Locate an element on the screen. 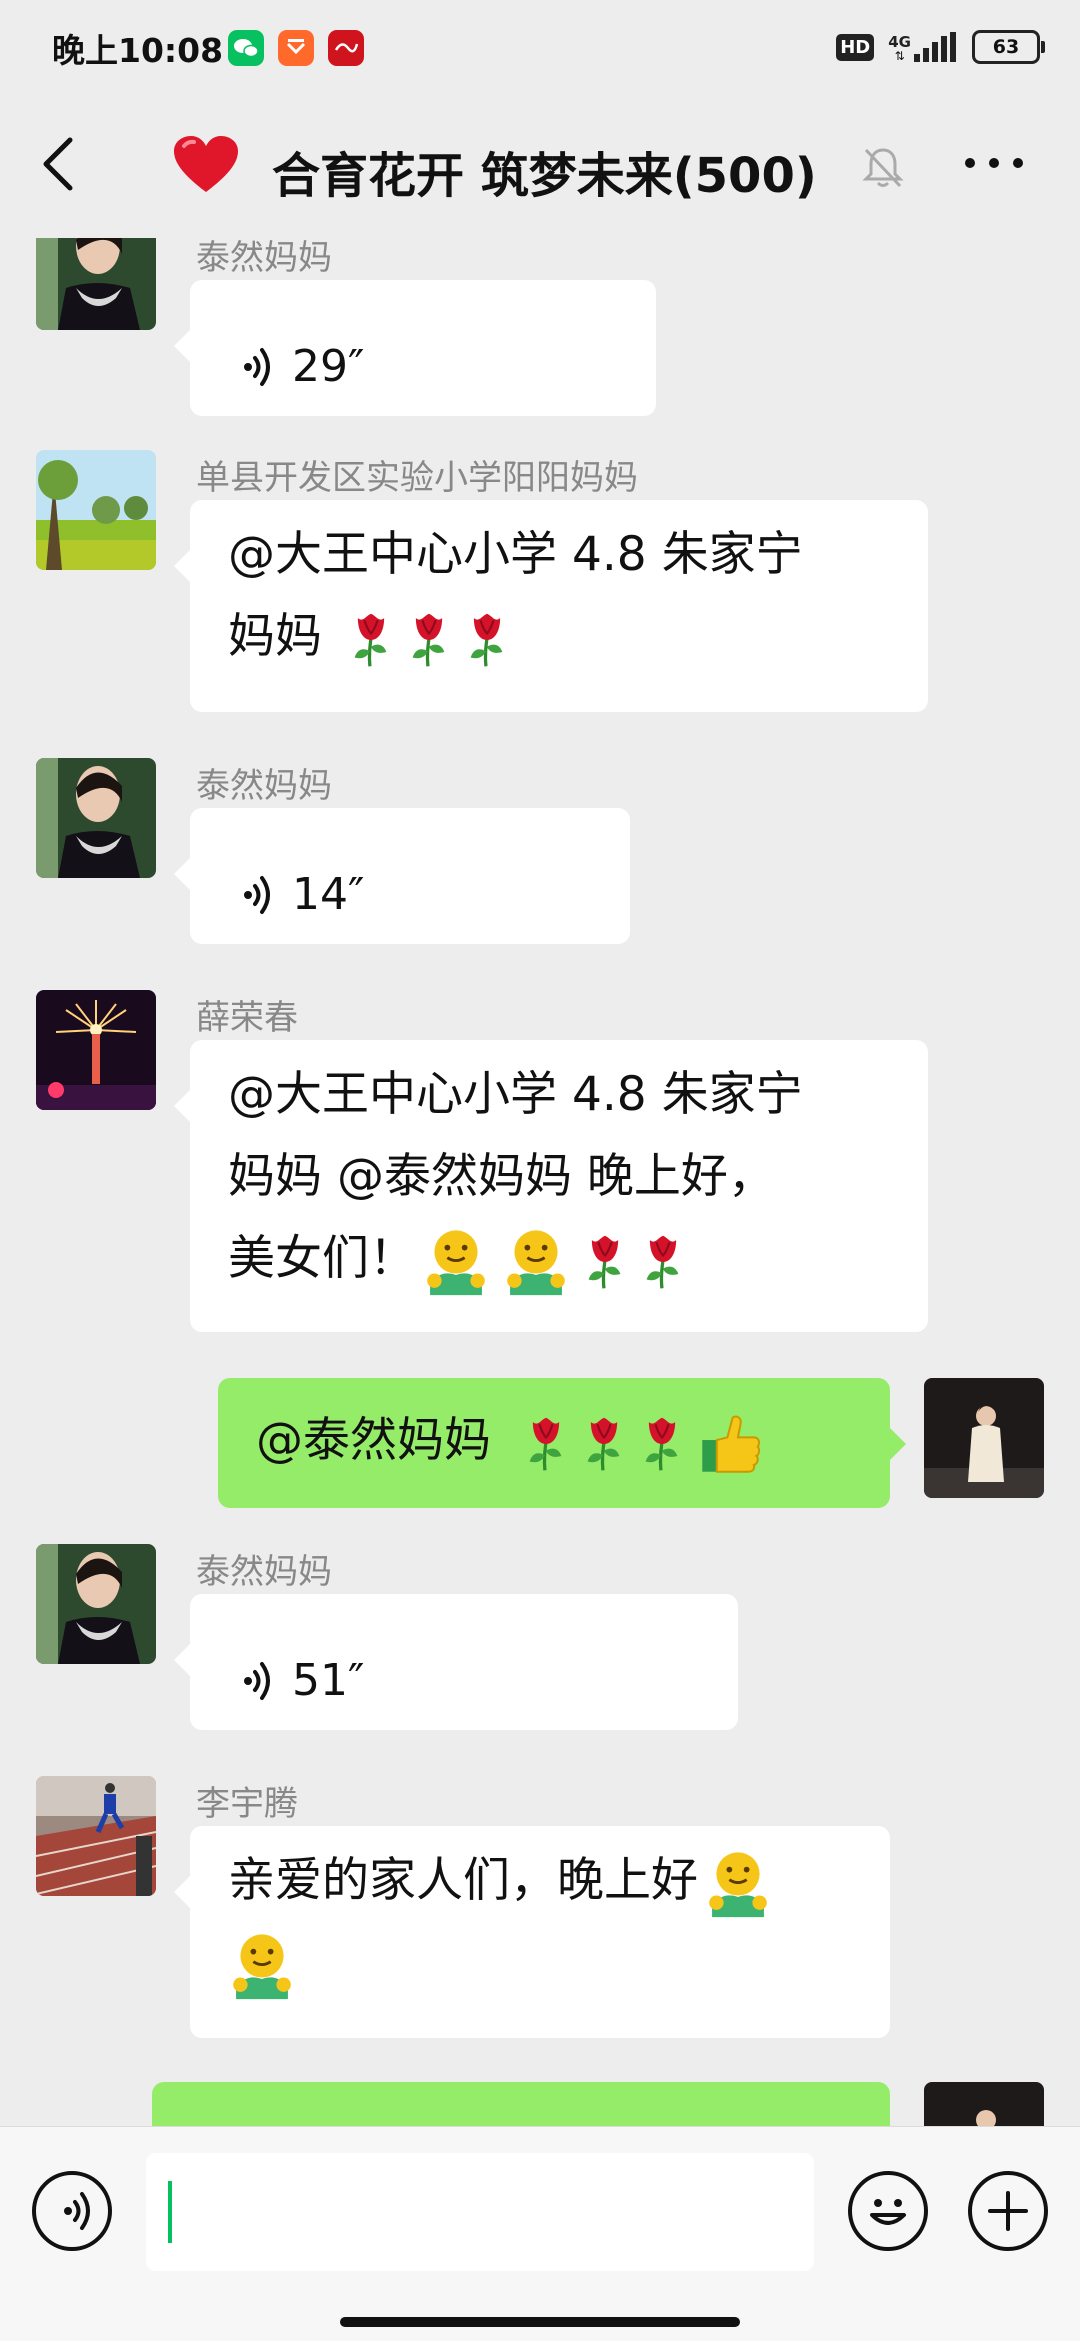 This screenshot has width=1080, height=2341. chat-header: 合育花开 筑梦未来(500) is located at coordinates (540, 167).